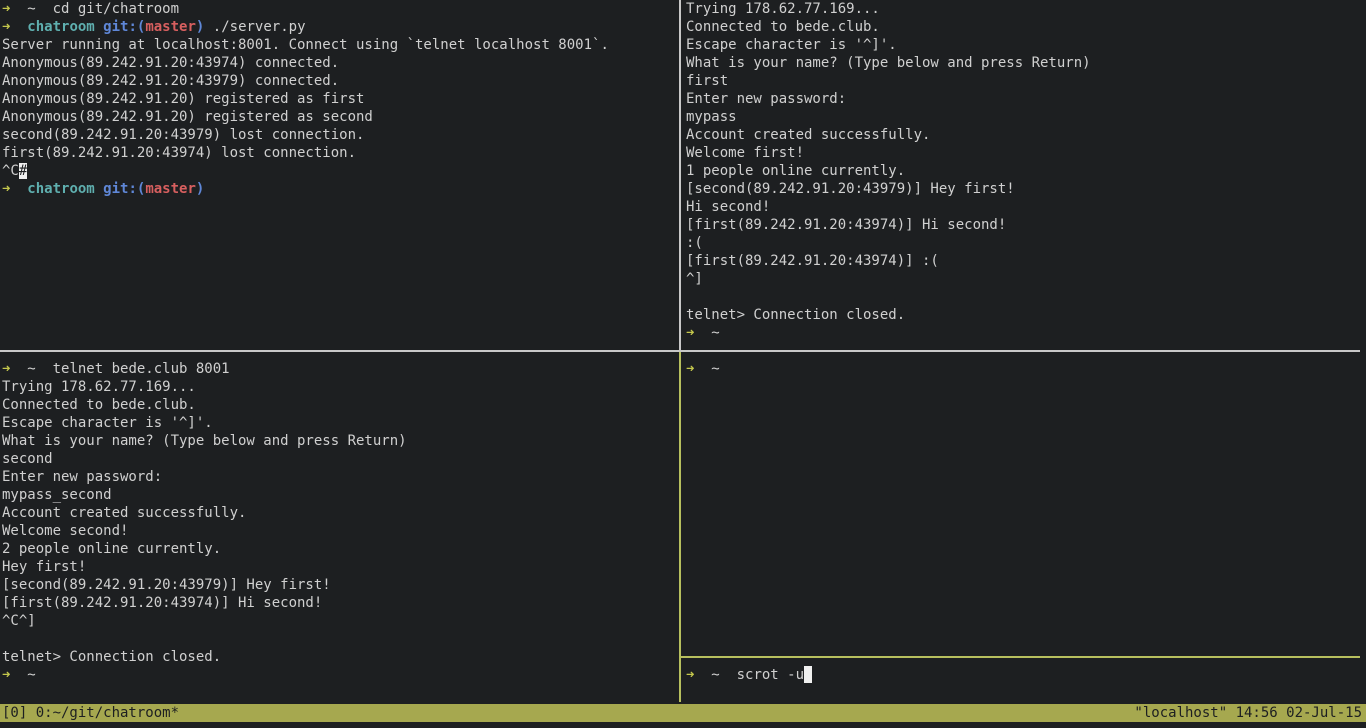  Describe the element at coordinates (1248, 713) in the screenshot. I see `status-host-clock: "localhost" 14:56 02-Jul-15` at that location.